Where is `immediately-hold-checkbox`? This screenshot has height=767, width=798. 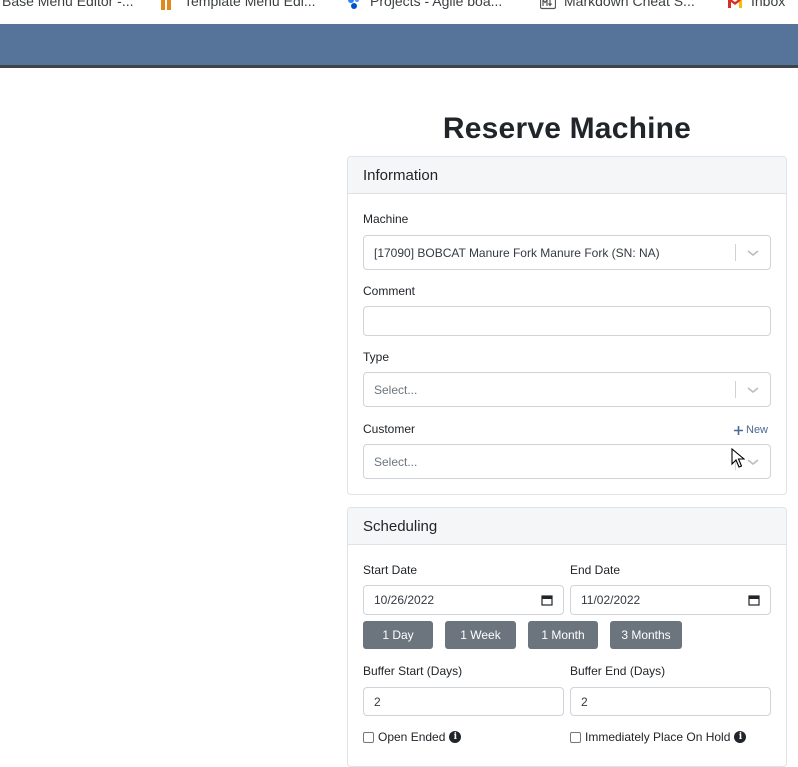 immediately-hold-checkbox is located at coordinates (575, 737).